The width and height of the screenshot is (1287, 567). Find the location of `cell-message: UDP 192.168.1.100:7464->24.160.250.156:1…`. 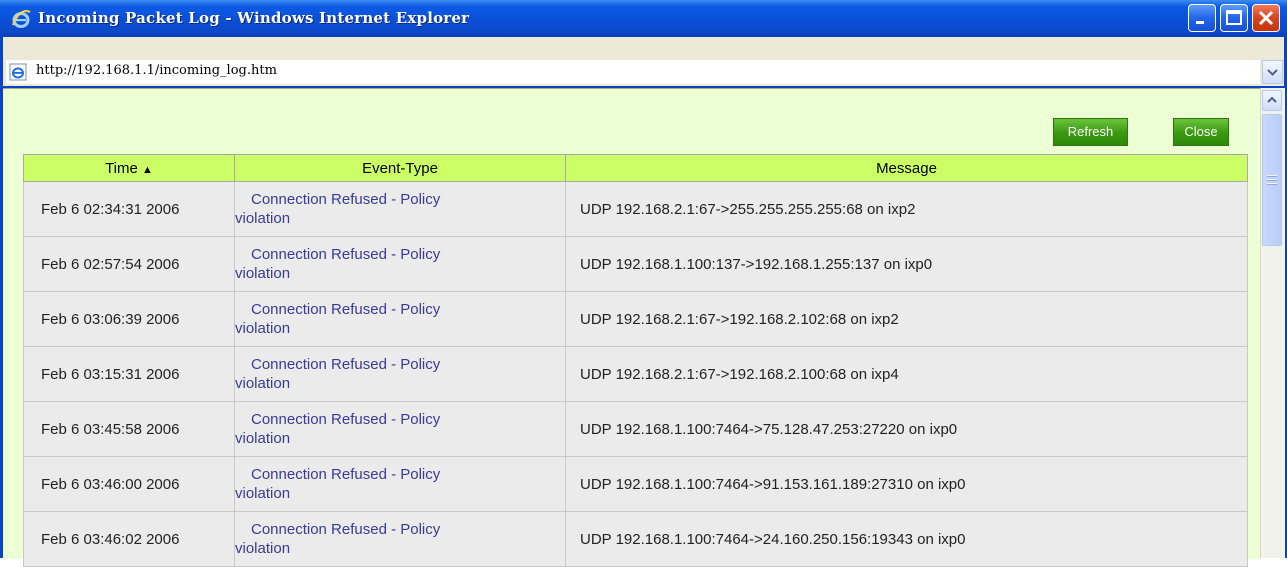

cell-message: UDP 192.168.1.100:7464->24.160.250.156:1… is located at coordinates (906, 539).